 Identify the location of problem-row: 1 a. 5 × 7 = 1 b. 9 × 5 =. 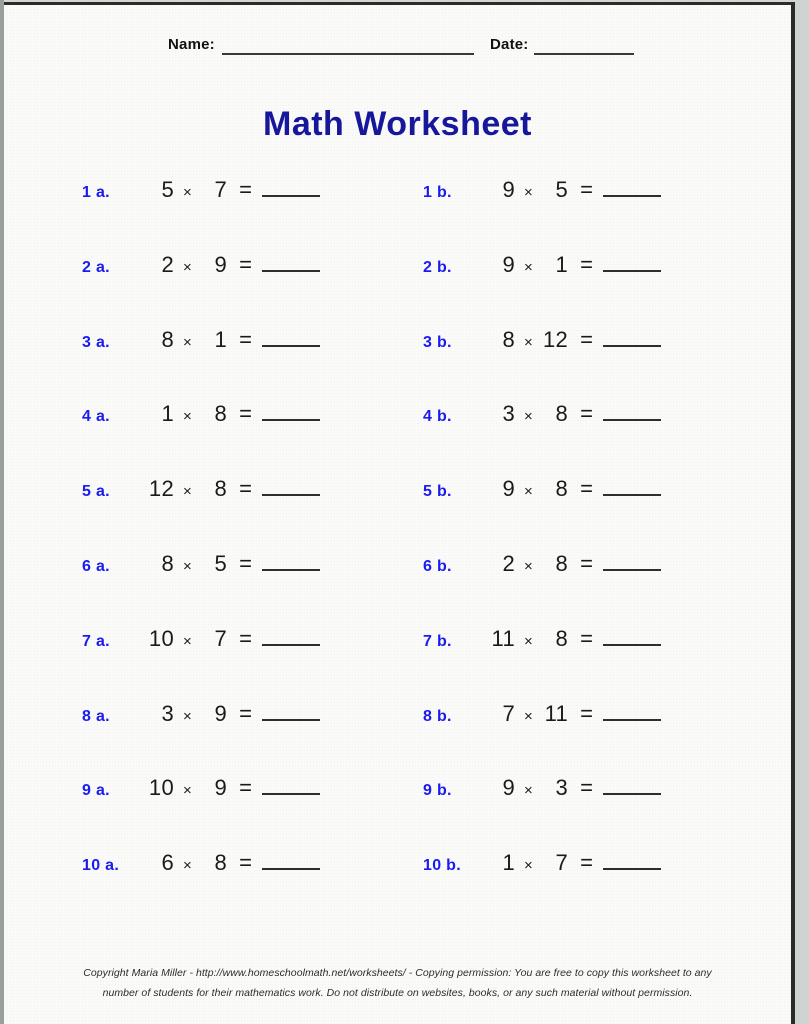
(397, 214).